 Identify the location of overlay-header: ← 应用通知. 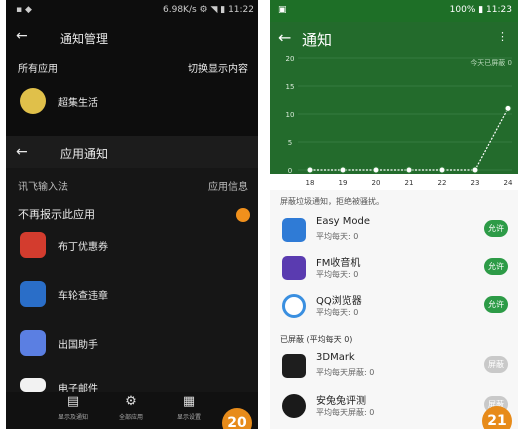
(132, 152).